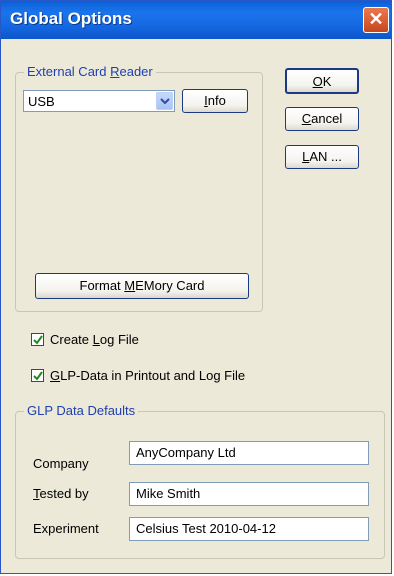  What do you see at coordinates (322, 81) in the screenshot?
I see `ok-button: OK` at bounding box center [322, 81].